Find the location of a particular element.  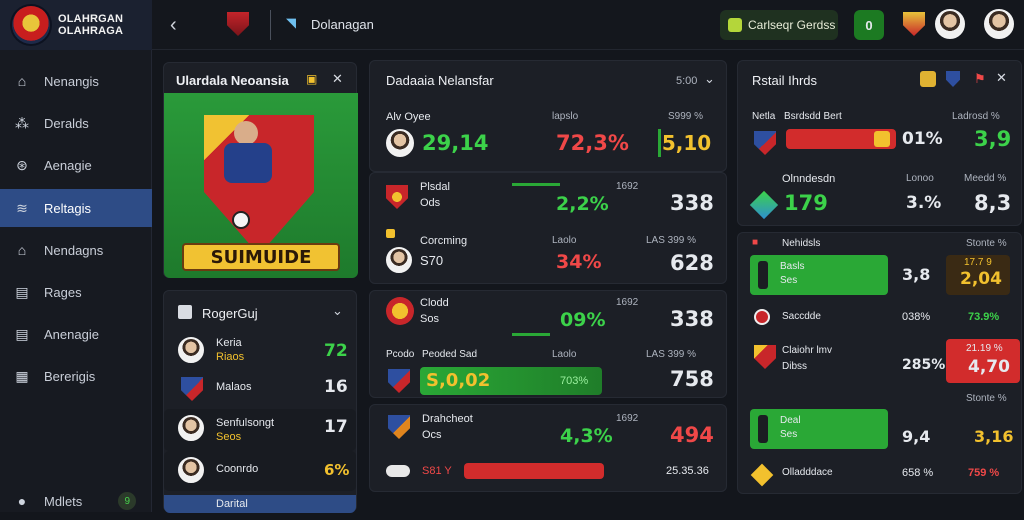

sidebar-item-label: Aenagie is located at coordinates (68, 165).